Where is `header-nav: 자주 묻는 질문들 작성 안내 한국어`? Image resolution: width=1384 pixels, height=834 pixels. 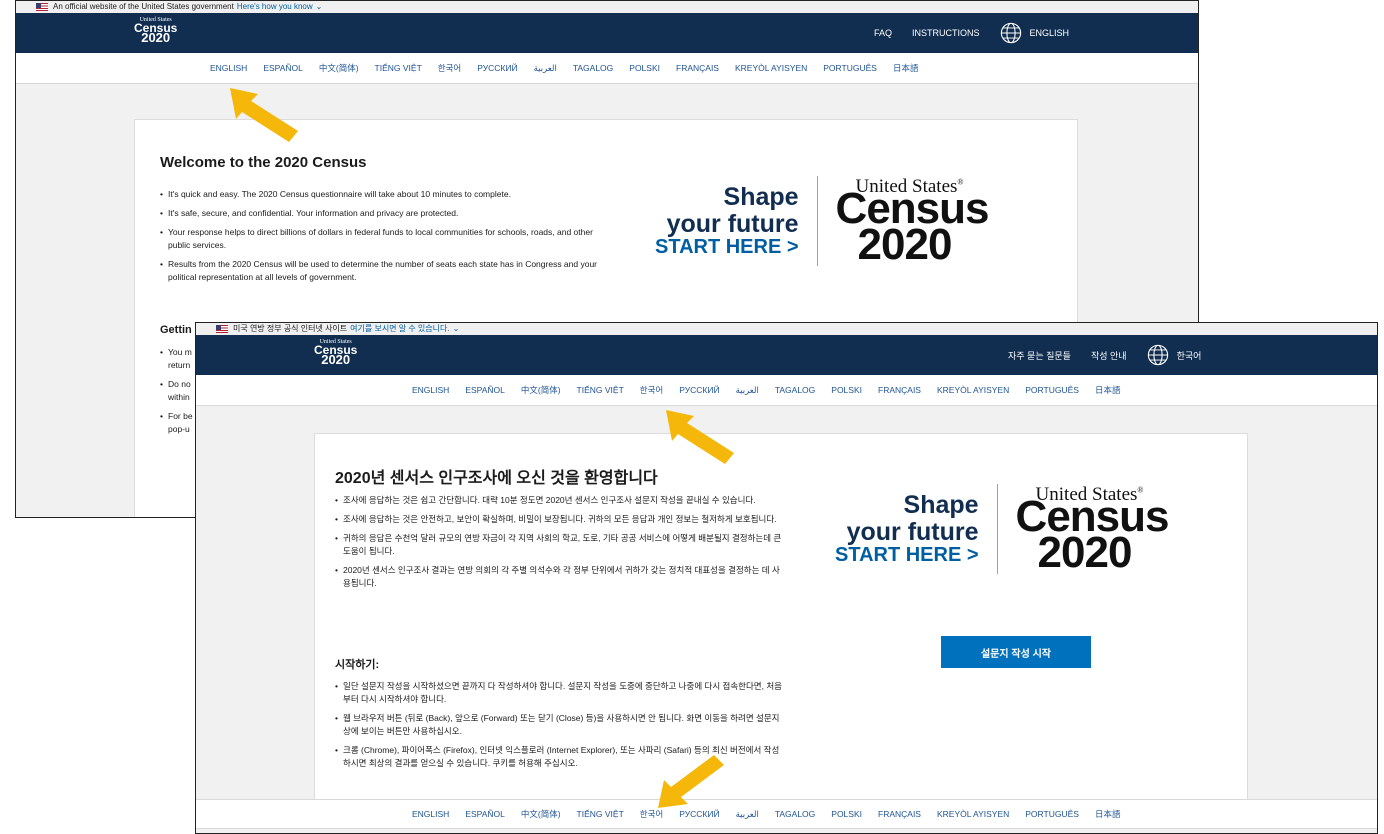
header-nav: 자주 묻는 질문들 작성 안내 한국어 is located at coordinates (1104, 355).